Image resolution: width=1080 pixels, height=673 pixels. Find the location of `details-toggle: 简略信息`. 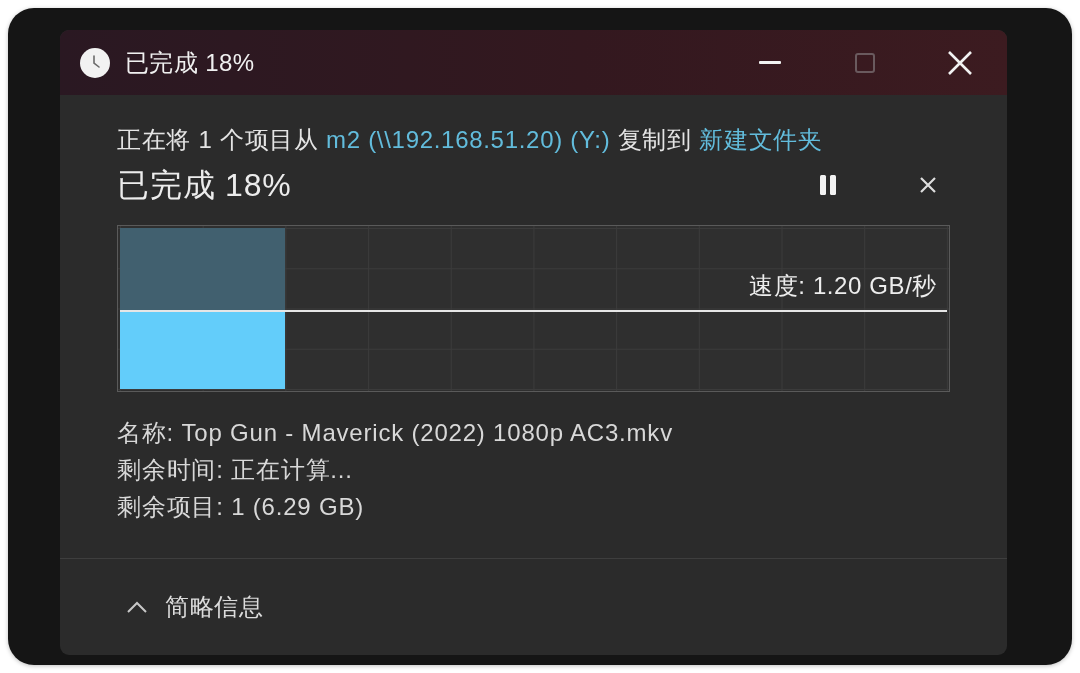

details-toggle: 简略信息 is located at coordinates (195, 607).